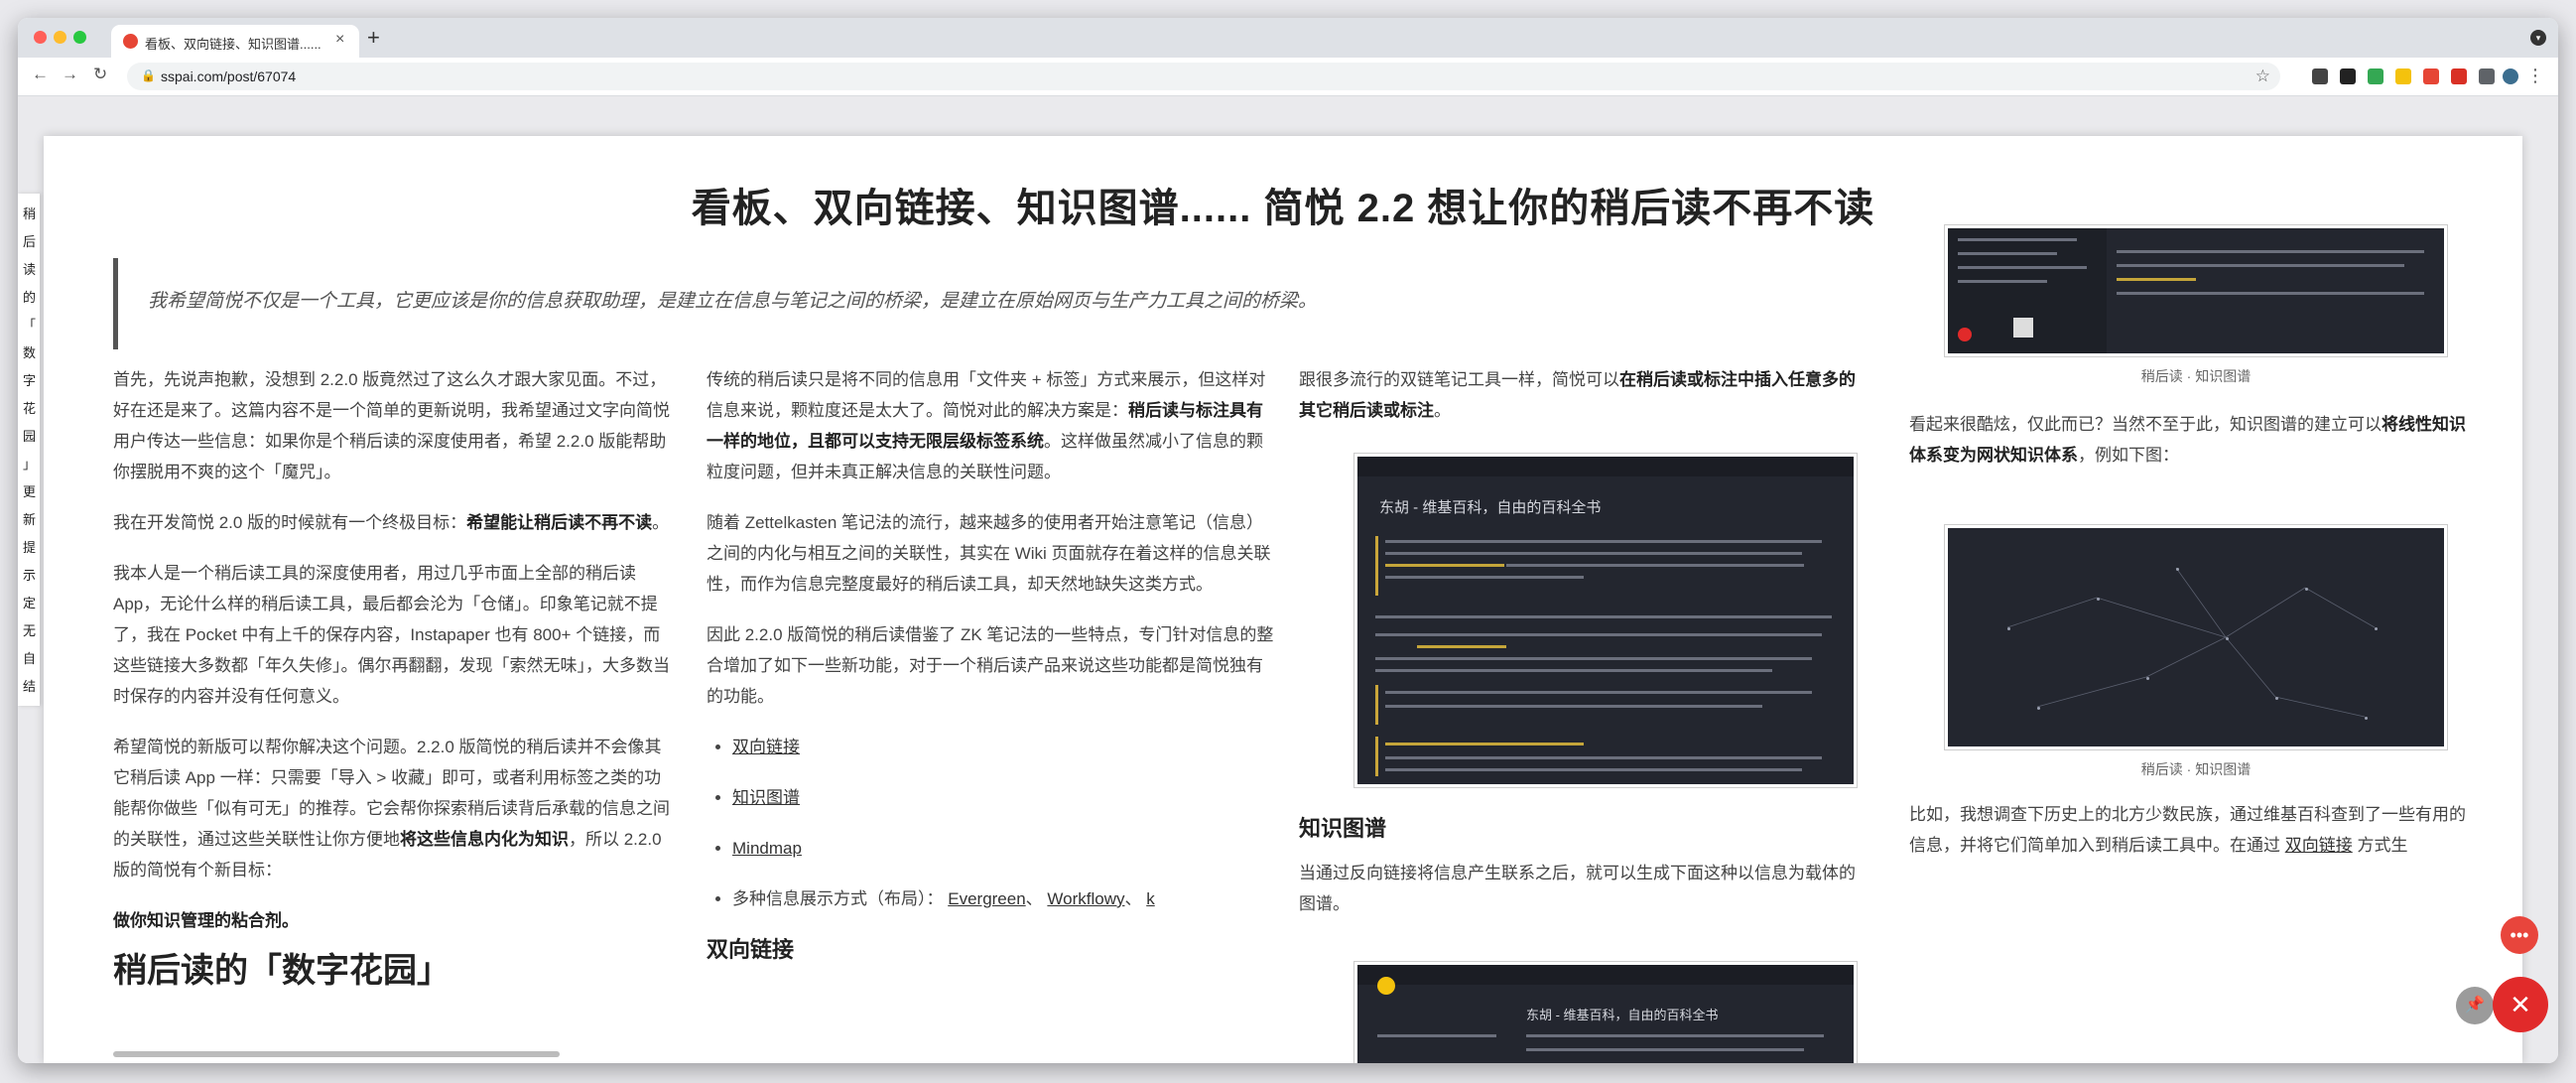 The width and height of the screenshot is (2576, 1083). Describe the element at coordinates (1606, 1012) in the screenshot. I see `screenshot-knowledge-graph-preview: 东胡 - 维基百科，自由的百科全书` at that location.